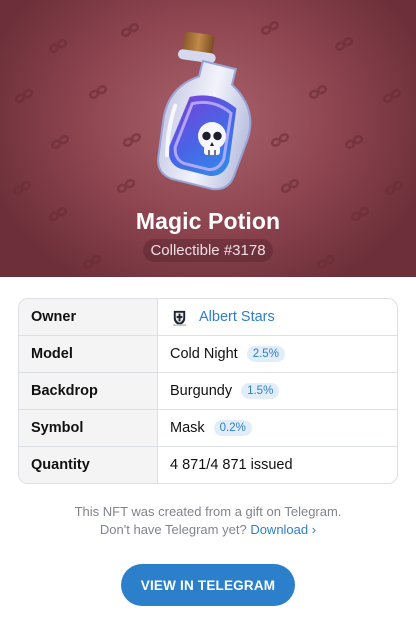 The height and width of the screenshot is (634, 416). I want to click on symbol-value: Mask, so click(187, 428).